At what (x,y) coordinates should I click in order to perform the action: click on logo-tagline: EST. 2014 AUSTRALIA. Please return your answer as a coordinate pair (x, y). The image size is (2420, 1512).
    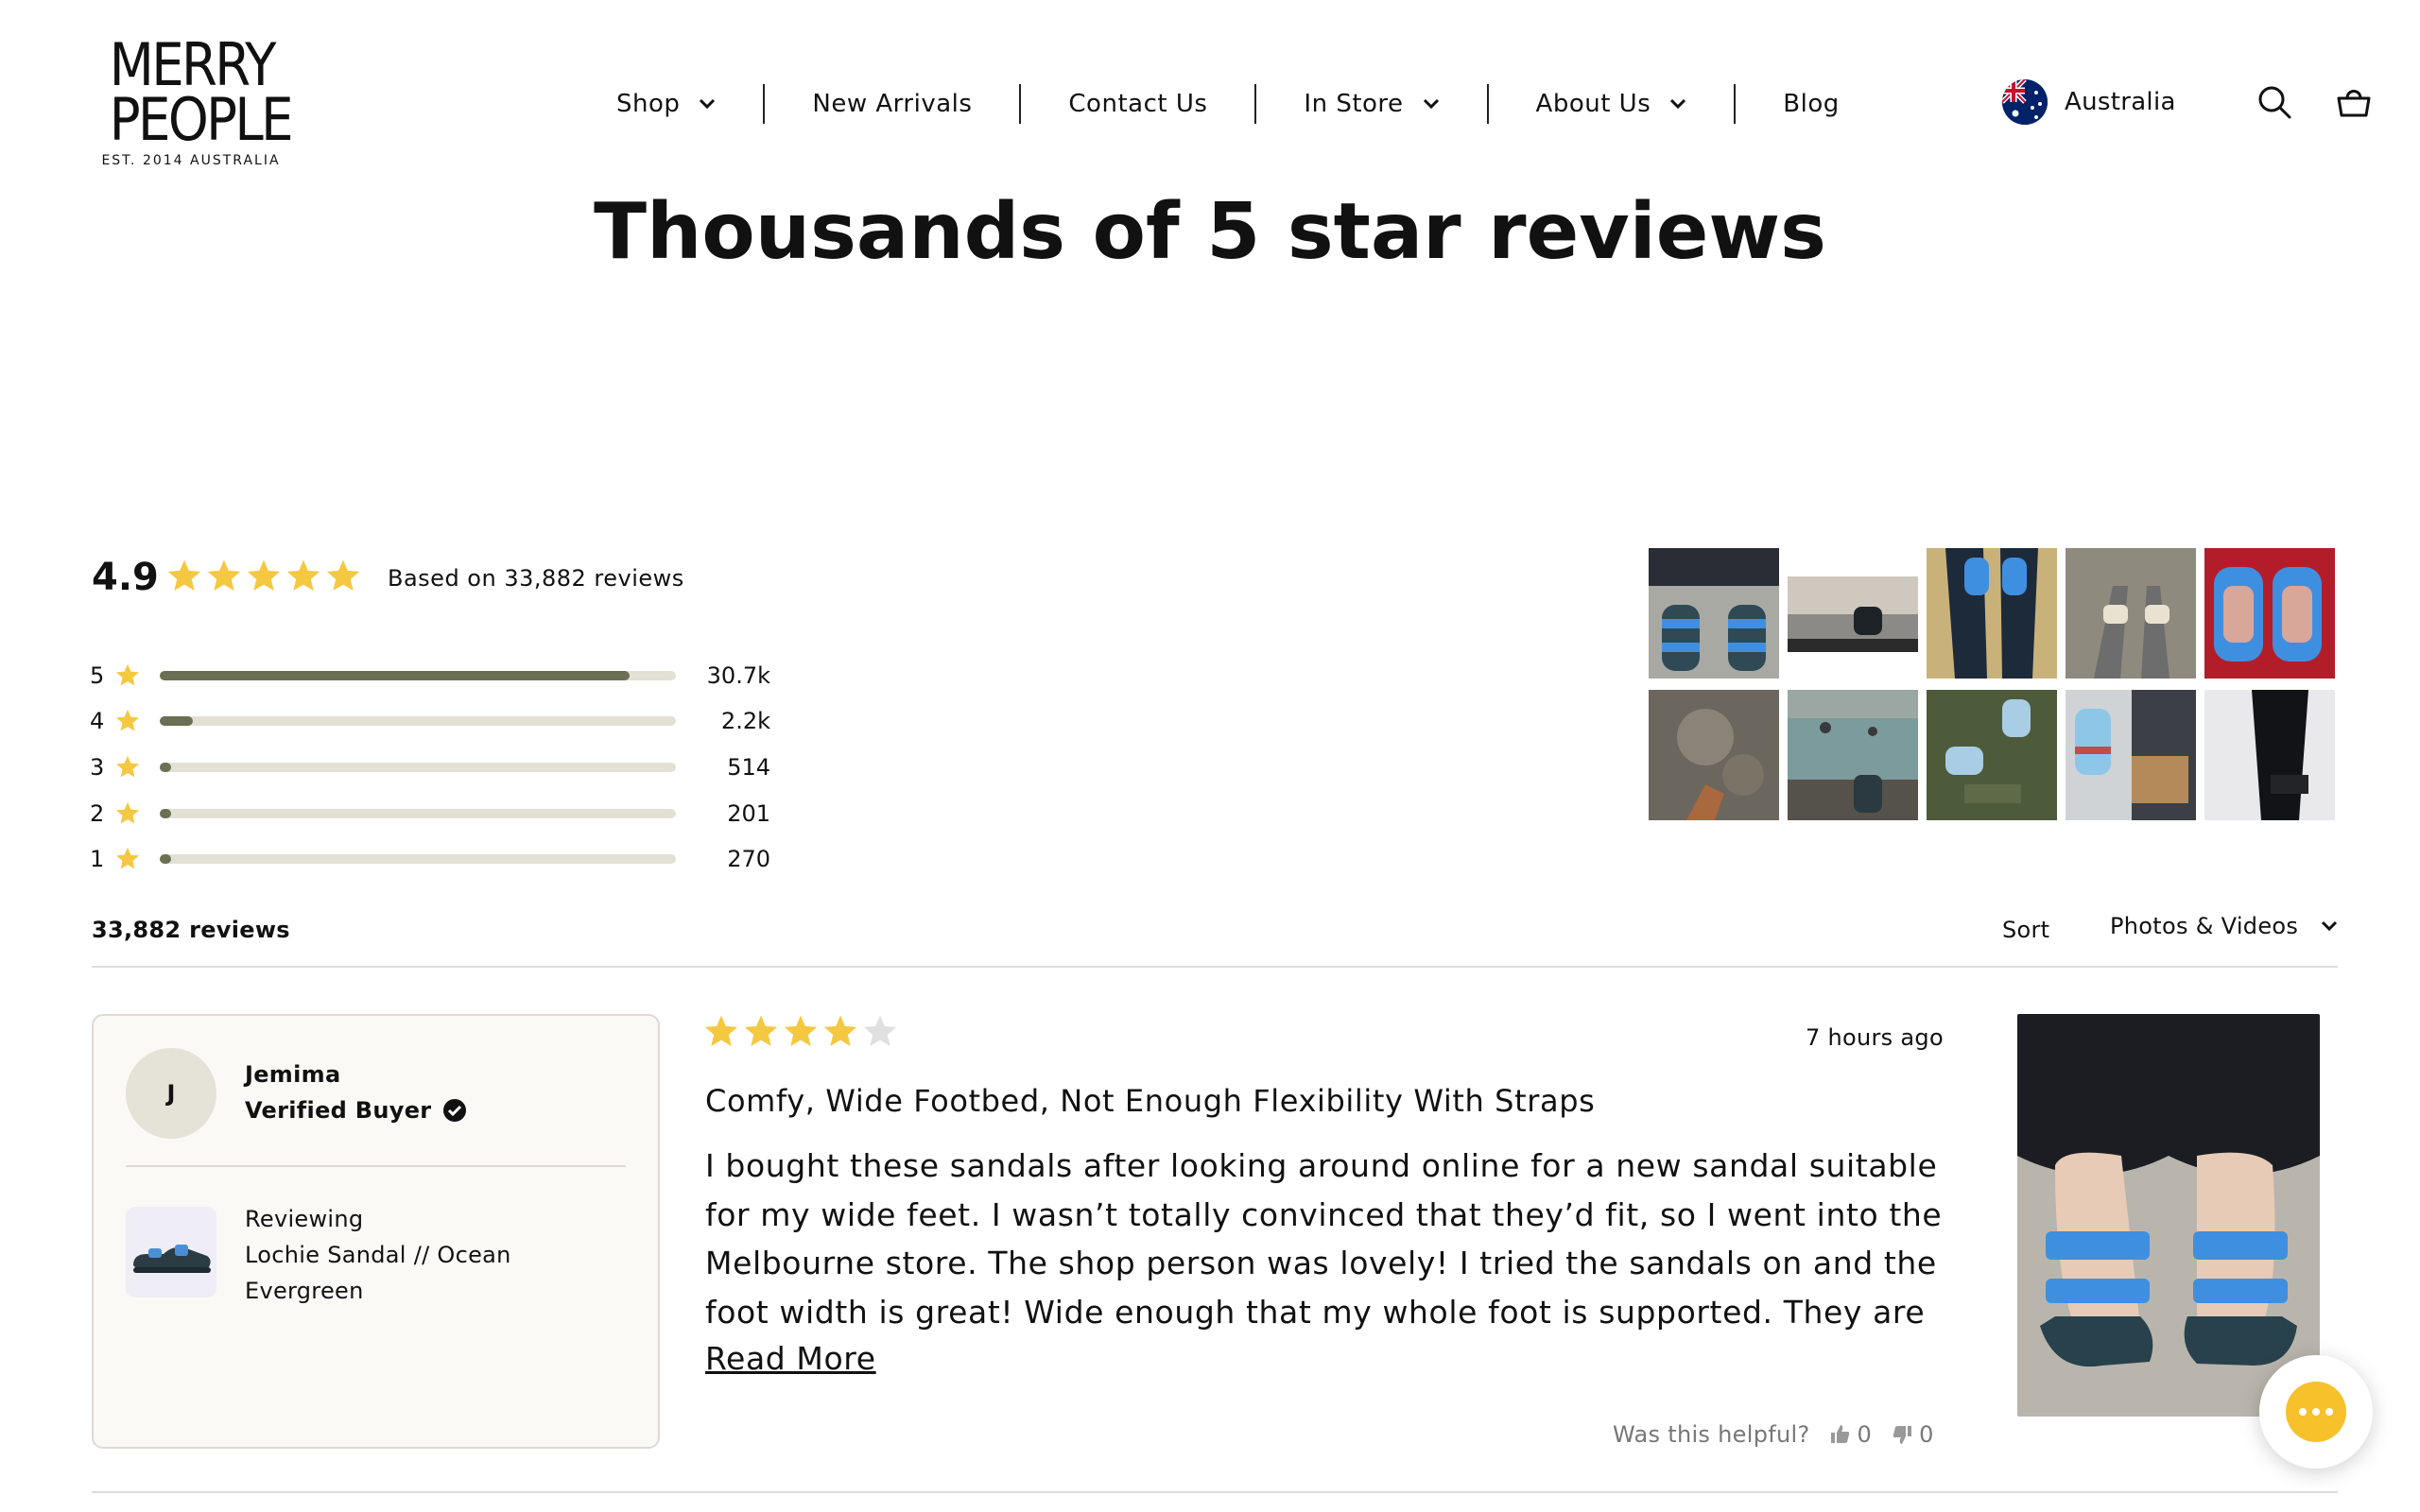
    Looking at the image, I should click on (191, 160).